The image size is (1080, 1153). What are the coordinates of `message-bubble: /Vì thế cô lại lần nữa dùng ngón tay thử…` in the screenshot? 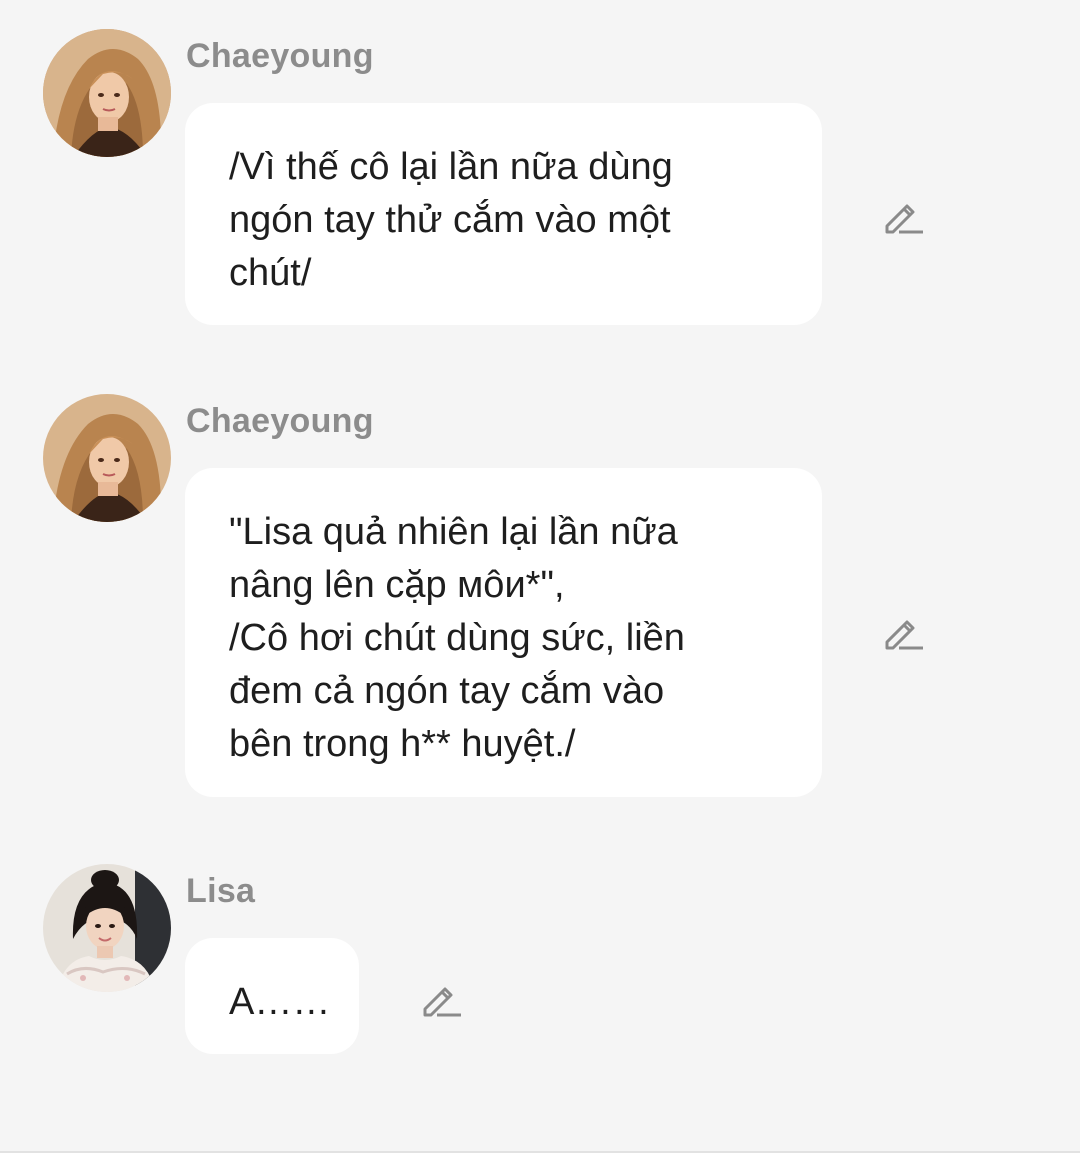 It's located at (503, 214).